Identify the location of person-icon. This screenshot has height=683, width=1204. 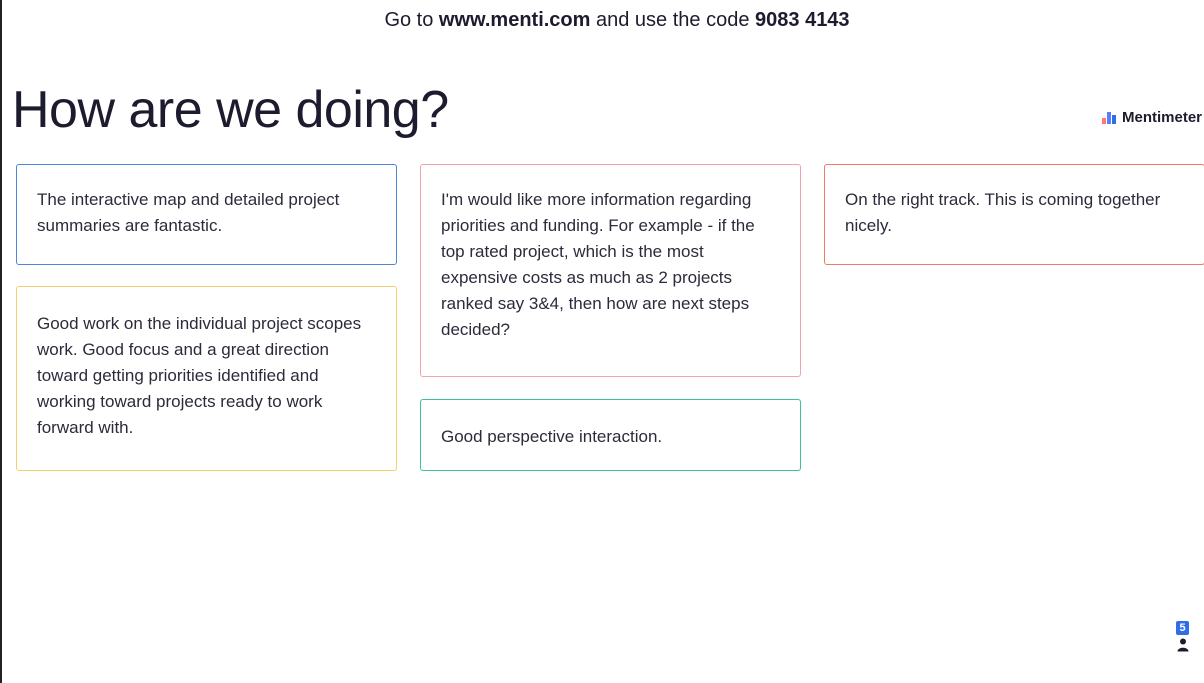
(1182, 645).